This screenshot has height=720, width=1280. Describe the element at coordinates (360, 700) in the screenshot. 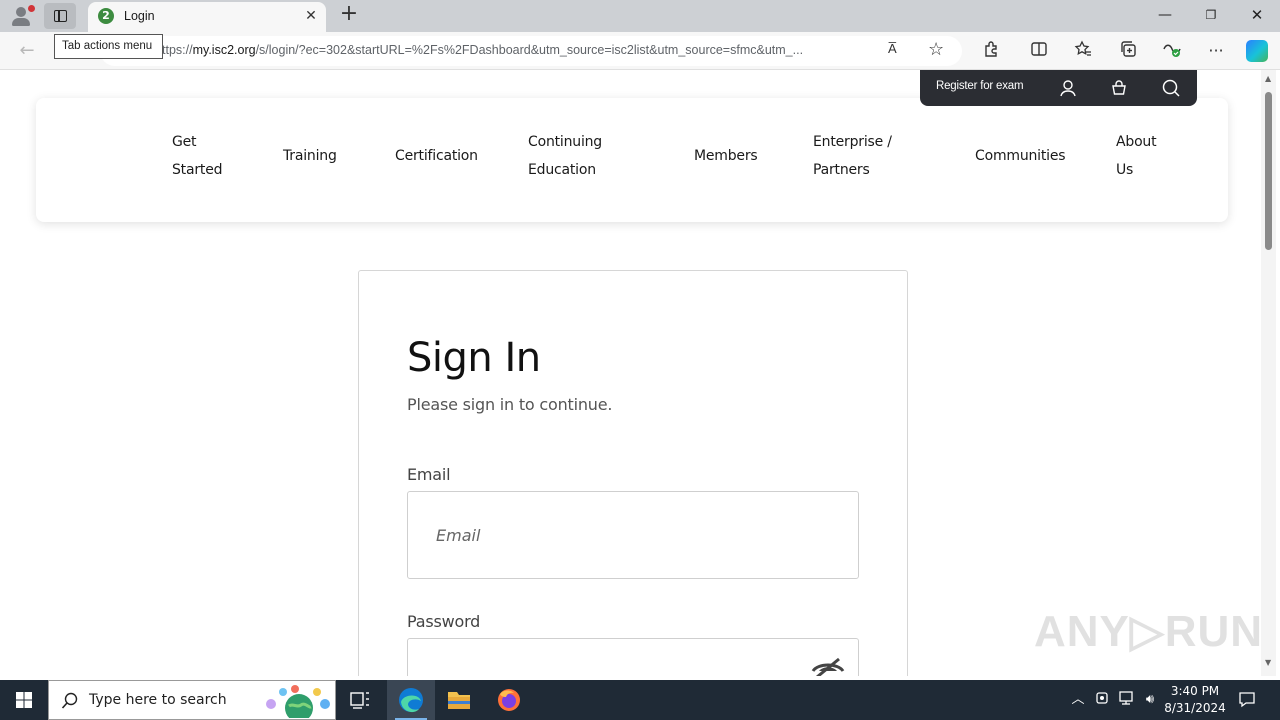

I see `task-view-button` at that location.